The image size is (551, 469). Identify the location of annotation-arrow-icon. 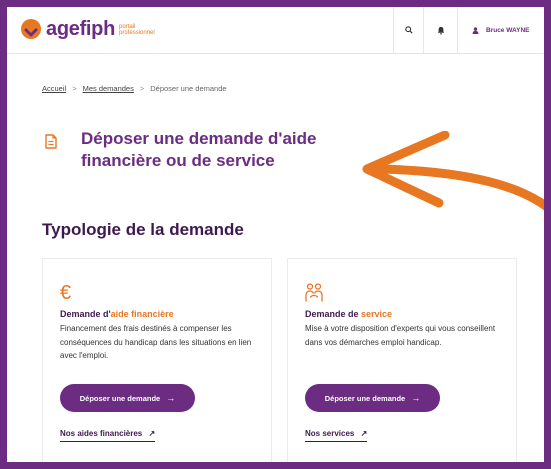
(453, 171).